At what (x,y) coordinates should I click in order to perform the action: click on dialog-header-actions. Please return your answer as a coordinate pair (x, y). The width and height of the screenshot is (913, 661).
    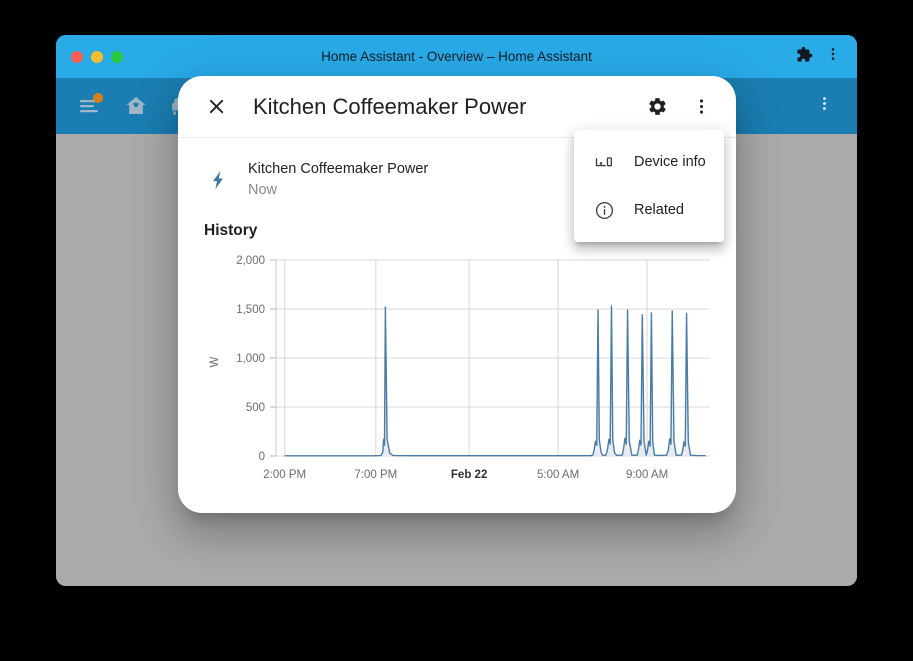
    Looking at the image, I should click on (679, 107).